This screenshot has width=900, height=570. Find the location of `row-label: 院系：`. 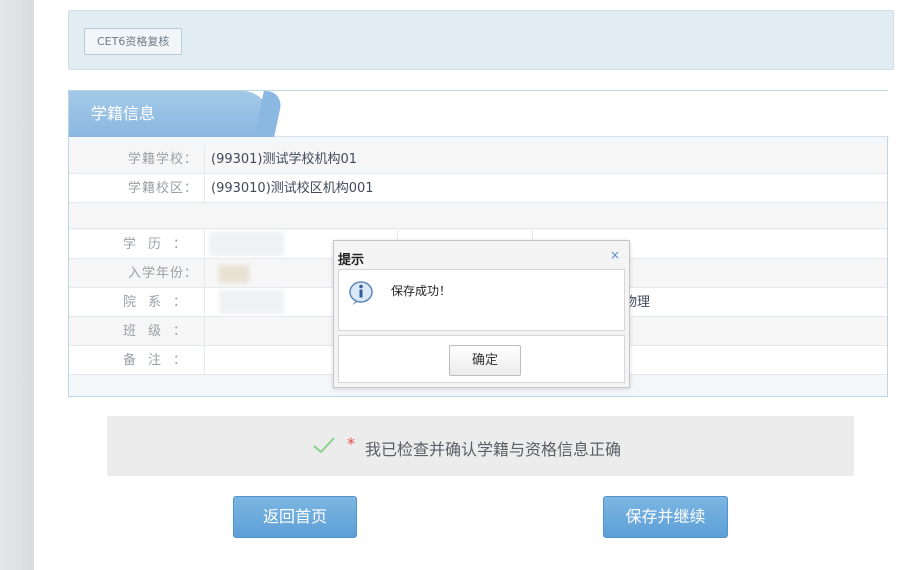

row-label: 院系： is located at coordinates (137, 302).